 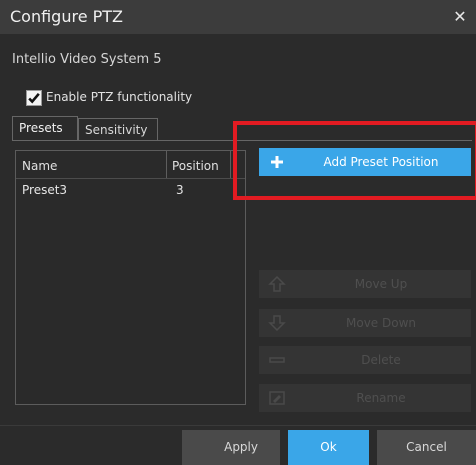 I want to click on cancel-button: Cancel, so click(x=426, y=447).